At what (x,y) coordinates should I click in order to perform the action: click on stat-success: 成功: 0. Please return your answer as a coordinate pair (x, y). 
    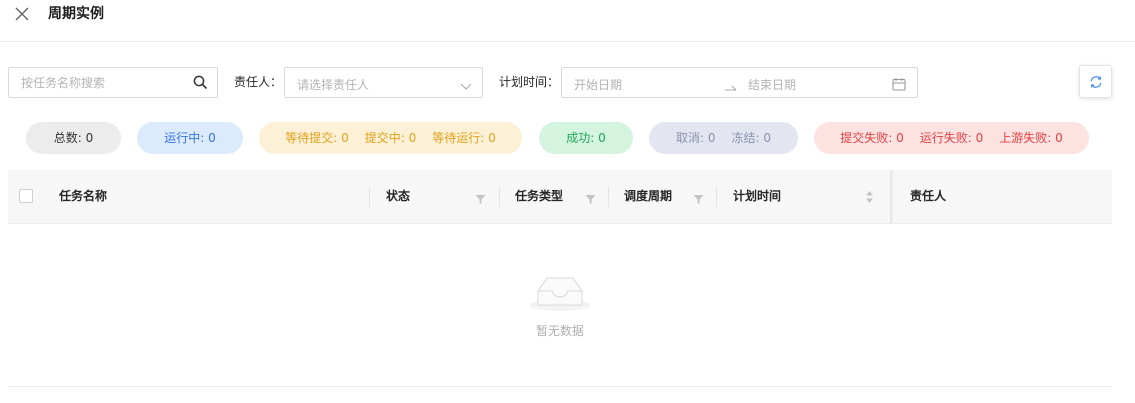
    Looking at the image, I should click on (586, 138).